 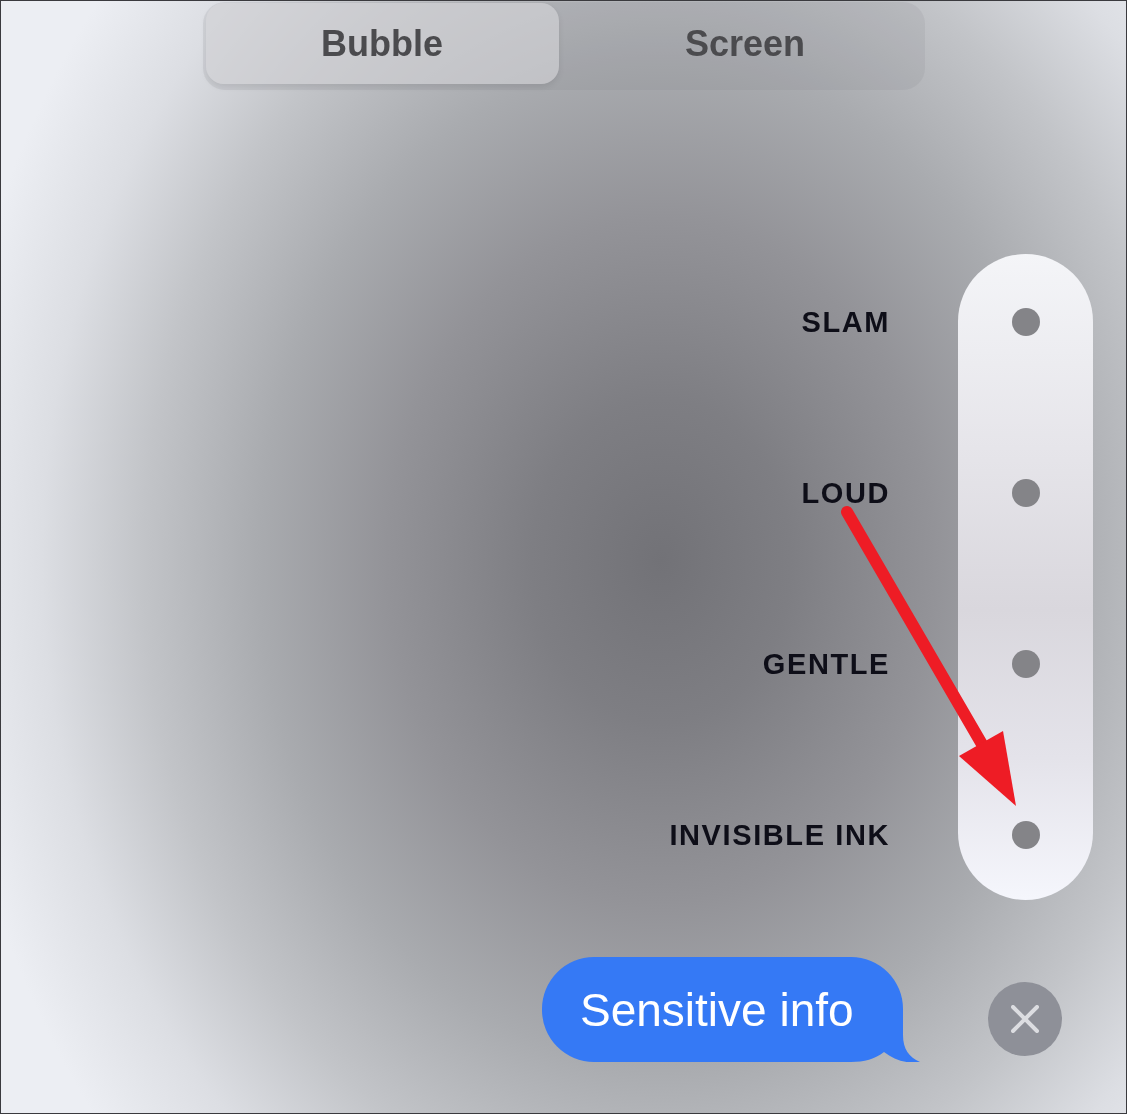 I want to click on effect-tab: Screen, so click(x=745, y=43).